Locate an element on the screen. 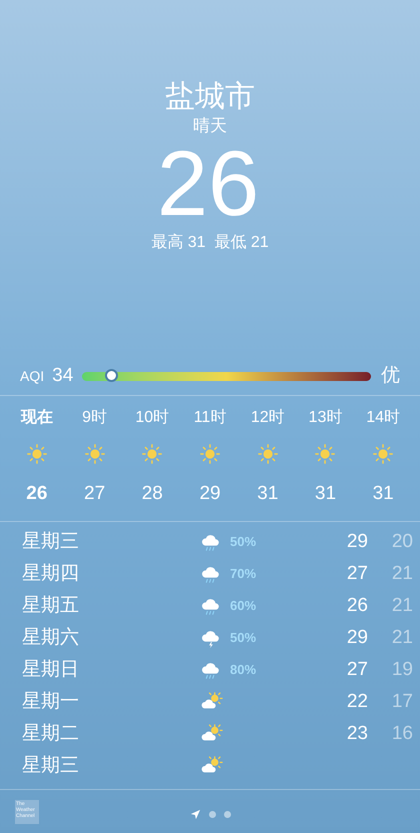 This screenshot has height=833, width=420. city-name: 盐城市 is located at coordinates (210, 97).